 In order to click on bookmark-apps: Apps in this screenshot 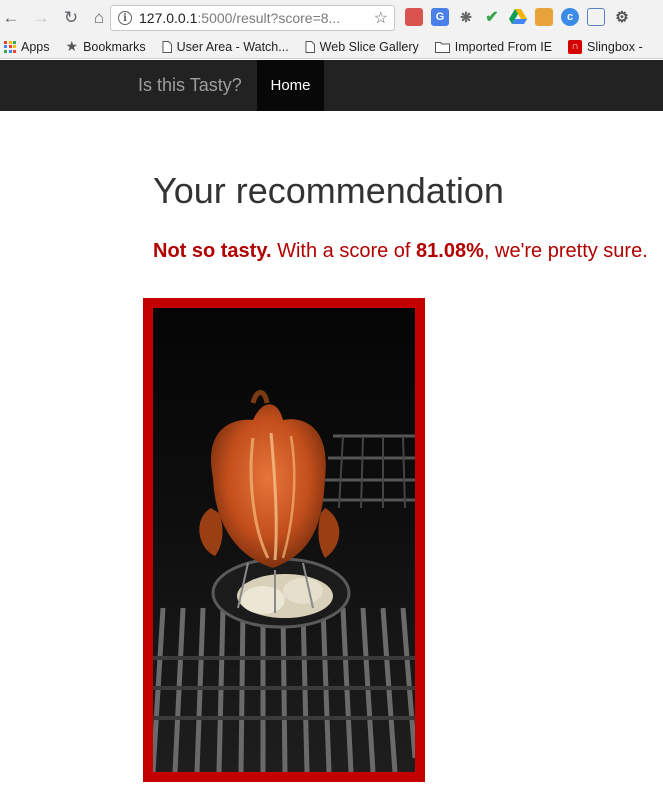, I will do `click(25, 47)`.